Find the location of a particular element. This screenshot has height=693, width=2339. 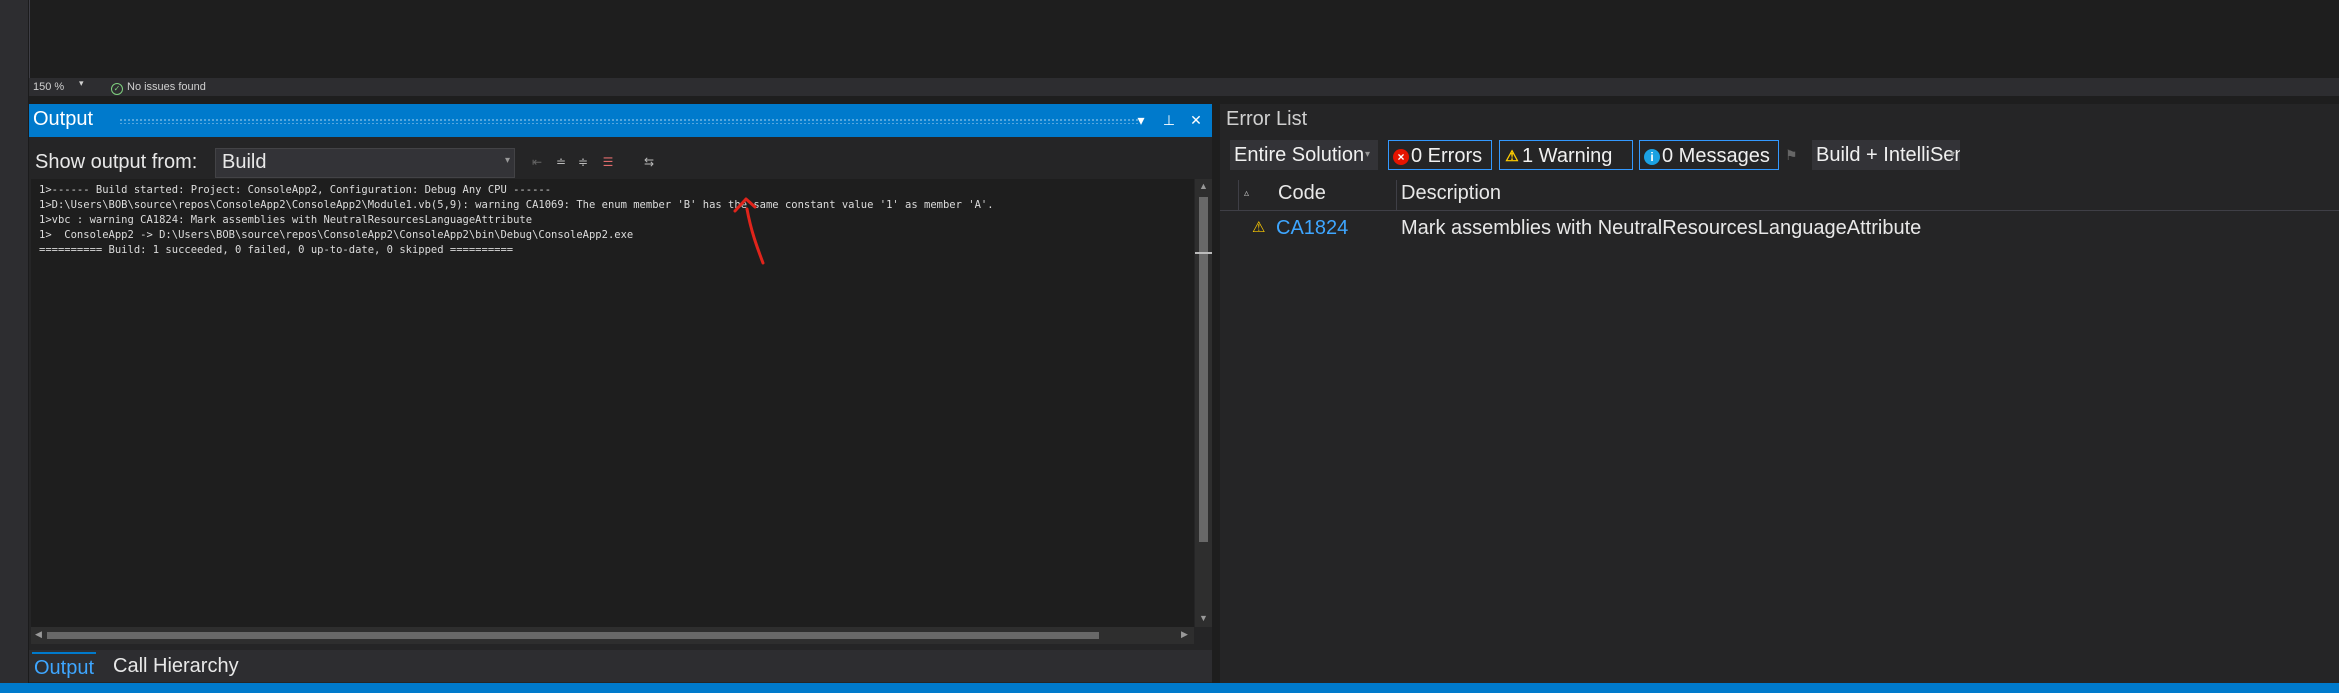

warnings-filter-button: ⚠ 1 Warning is located at coordinates (1566, 155).